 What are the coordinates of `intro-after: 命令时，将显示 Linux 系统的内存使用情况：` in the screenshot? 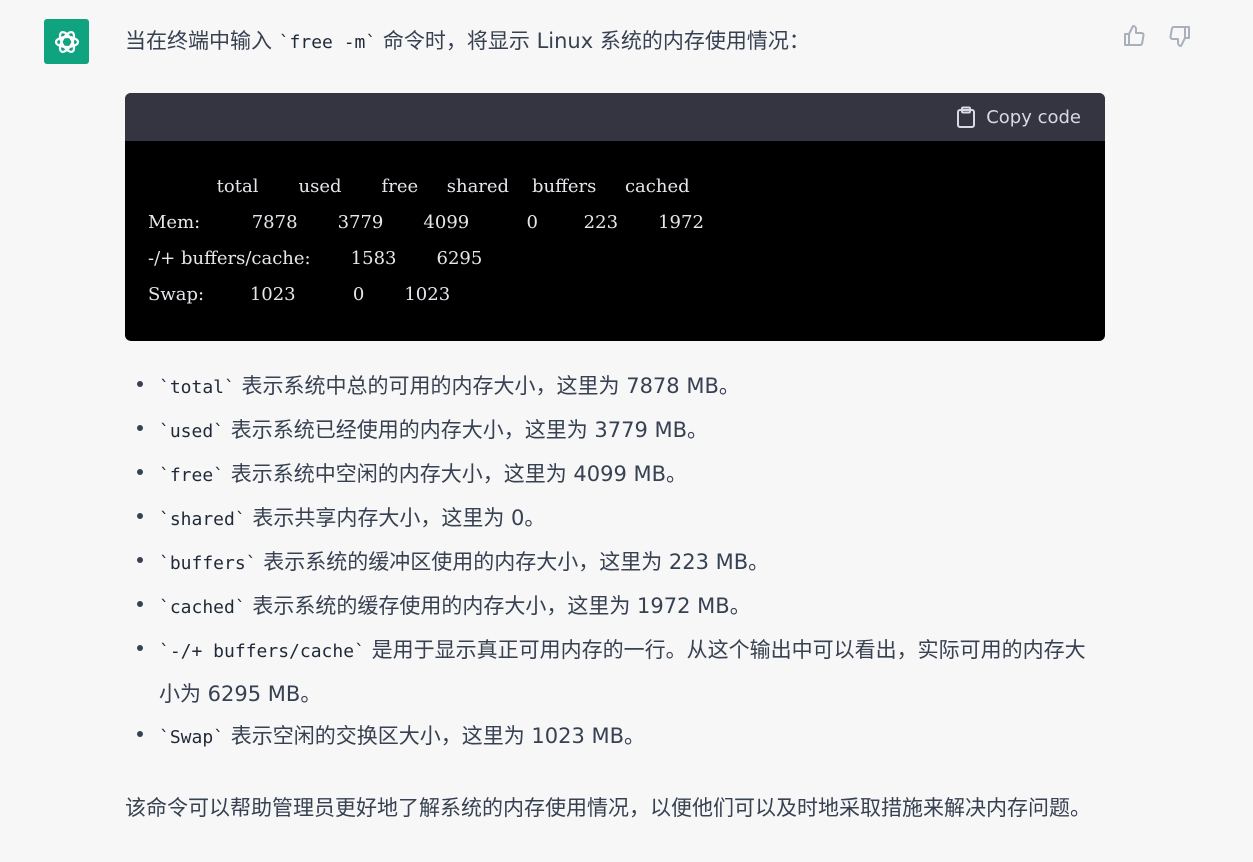 It's located at (593, 41).